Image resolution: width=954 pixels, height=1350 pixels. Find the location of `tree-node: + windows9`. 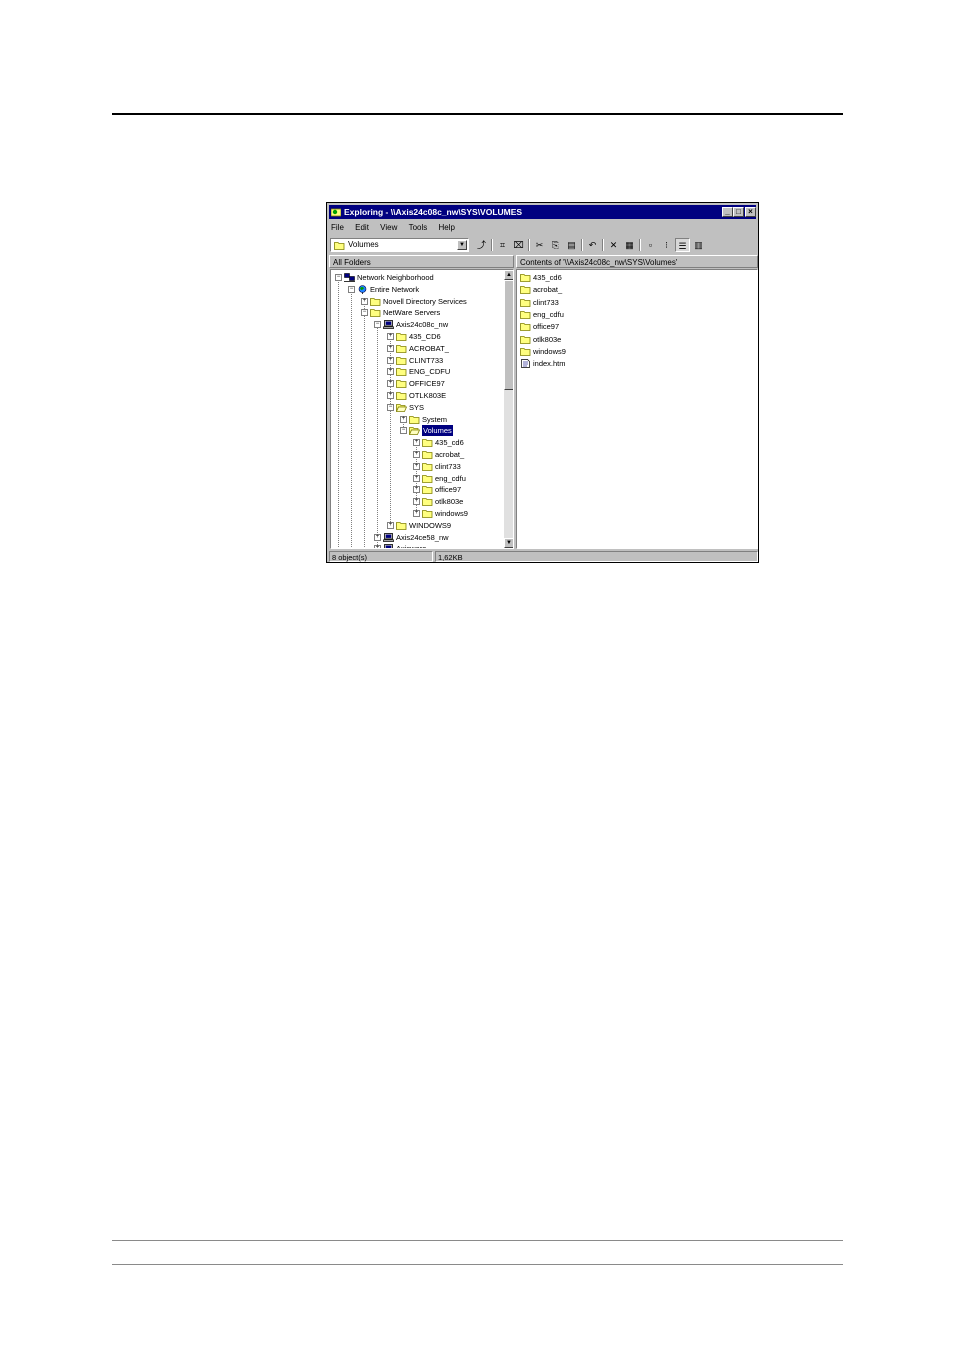

tree-node: + windows9 is located at coordinates (417, 513).